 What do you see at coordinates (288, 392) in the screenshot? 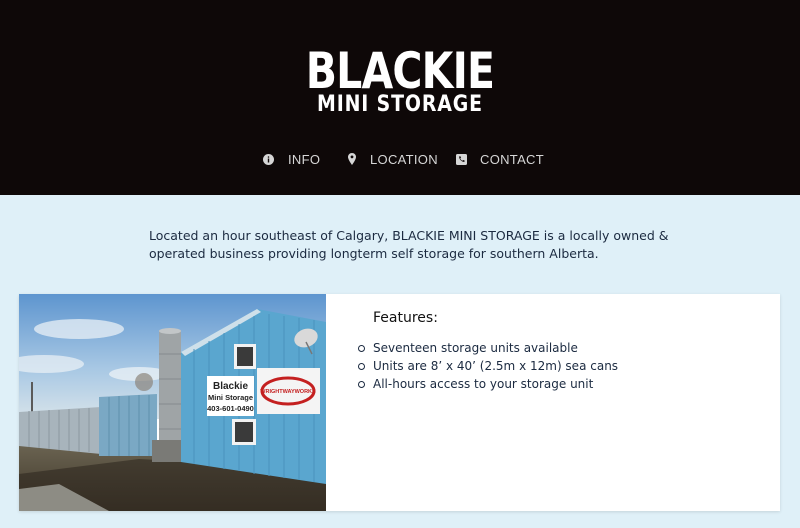
I see `banner-text: WRIGHTWAYWORKS` at bounding box center [288, 392].